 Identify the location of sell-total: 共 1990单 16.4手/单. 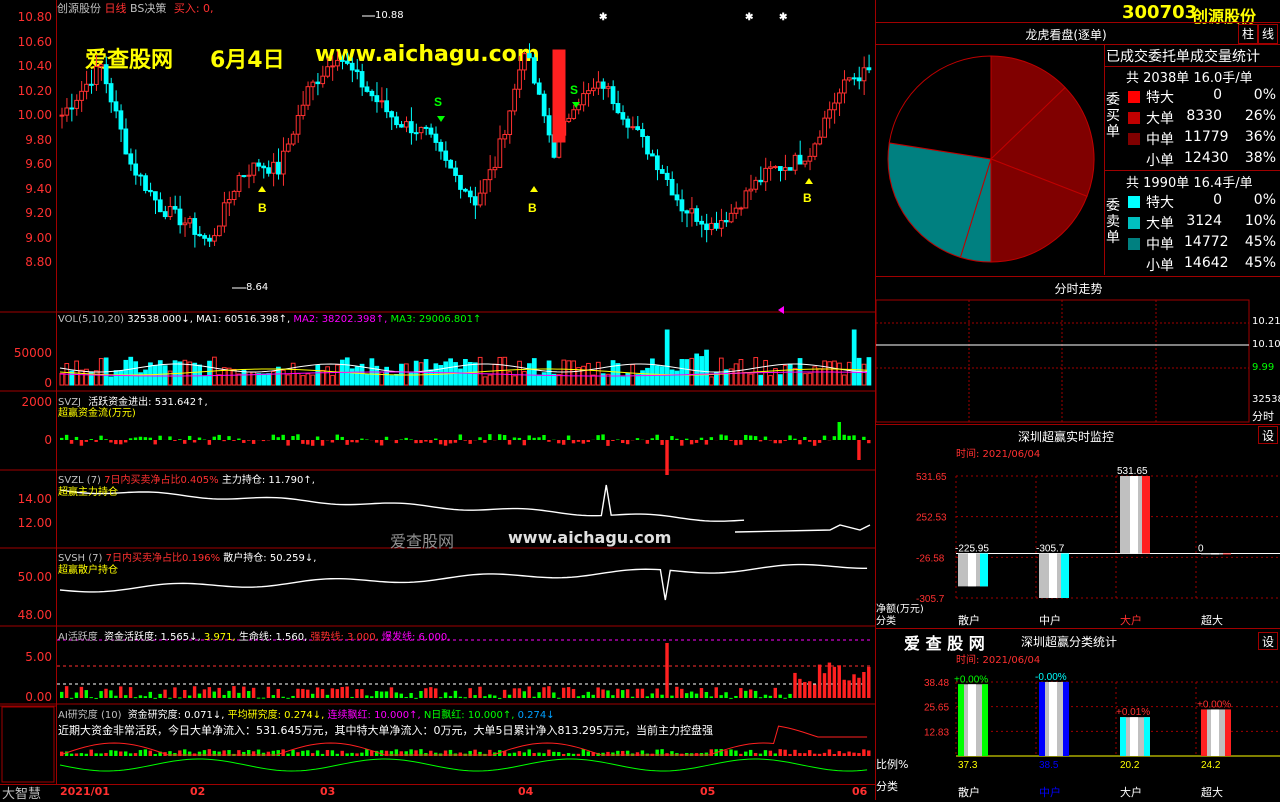
(1189, 181).